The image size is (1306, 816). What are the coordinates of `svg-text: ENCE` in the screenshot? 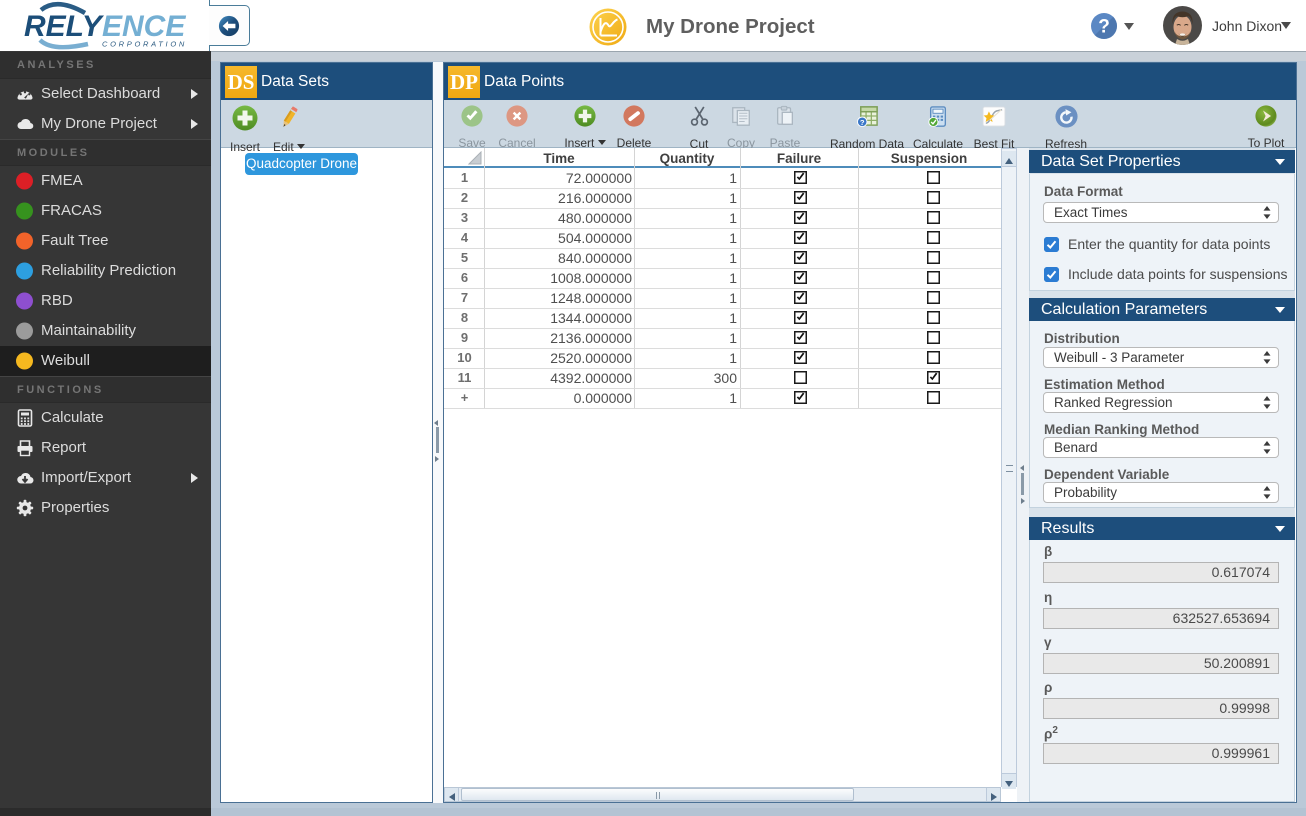 It's located at (144, 26).